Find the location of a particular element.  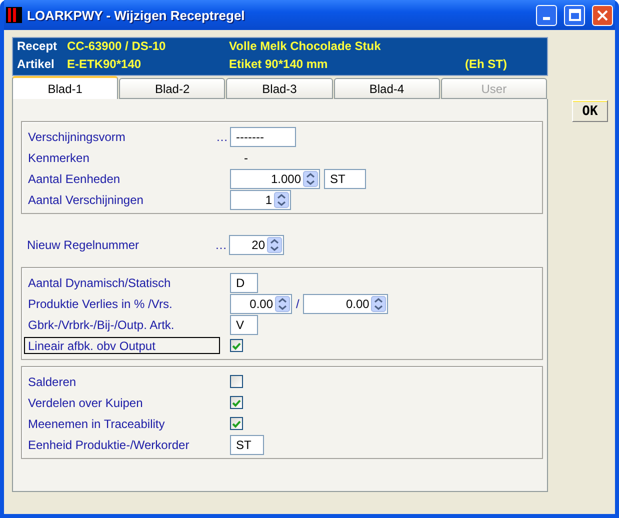

field-label: Verschijningsvorm is located at coordinates (76, 136).